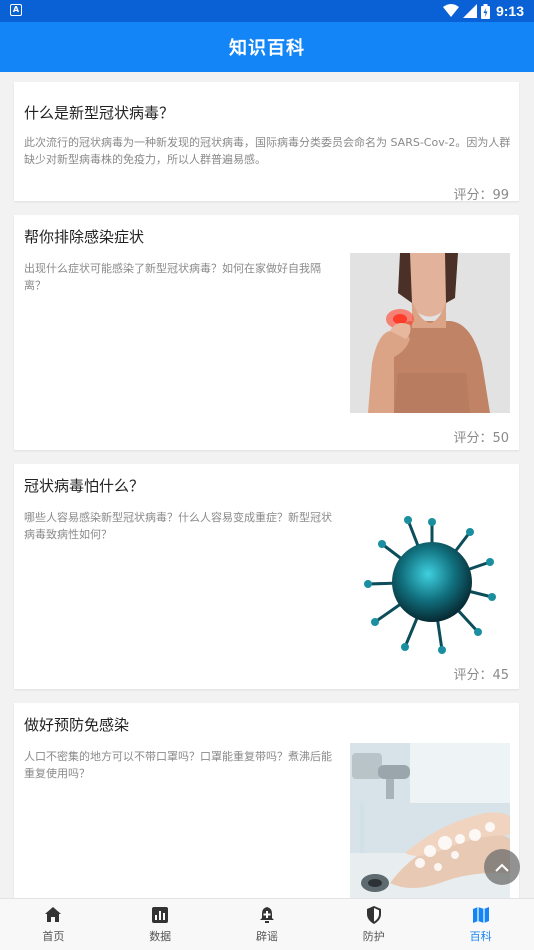  Describe the element at coordinates (84, 486) in the screenshot. I see `article-title: 冠状病毒怕什么？` at that location.